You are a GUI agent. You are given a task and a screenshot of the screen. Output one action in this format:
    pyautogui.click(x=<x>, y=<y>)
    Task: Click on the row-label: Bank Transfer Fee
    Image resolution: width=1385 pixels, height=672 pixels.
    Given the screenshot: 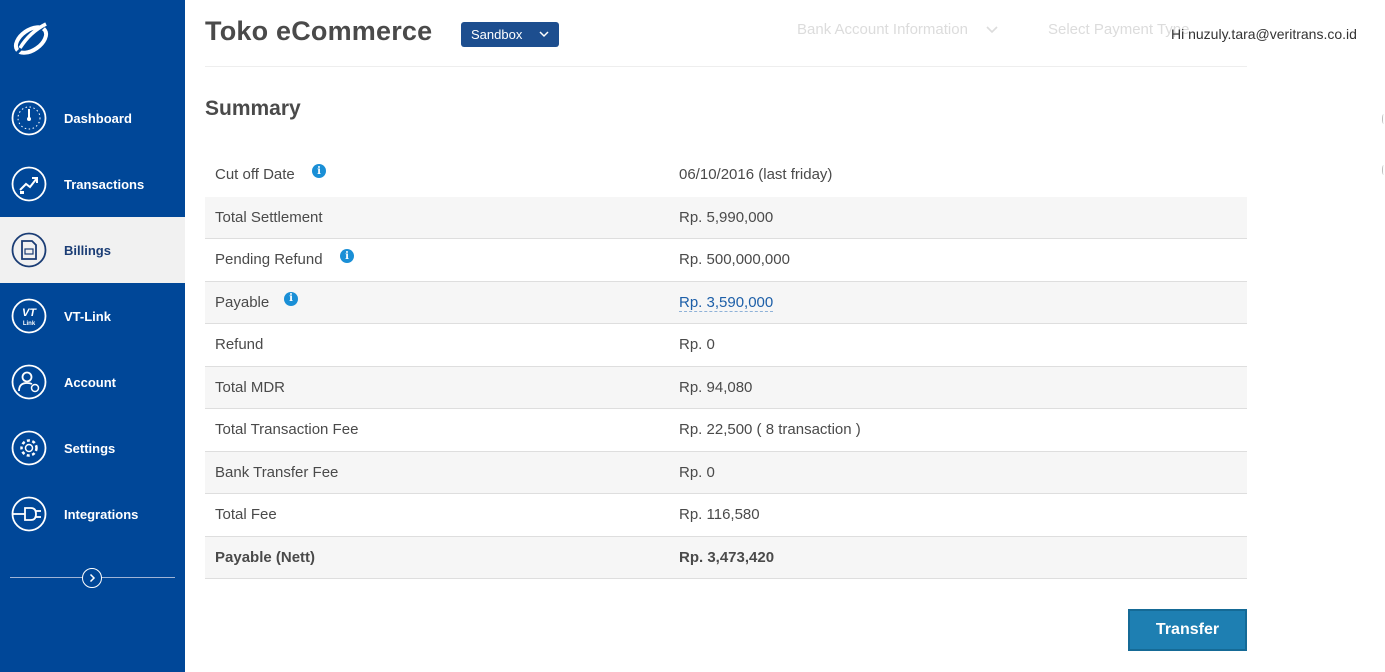 What is the action you would take?
    pyautogui.click(x=277, y=472)
    